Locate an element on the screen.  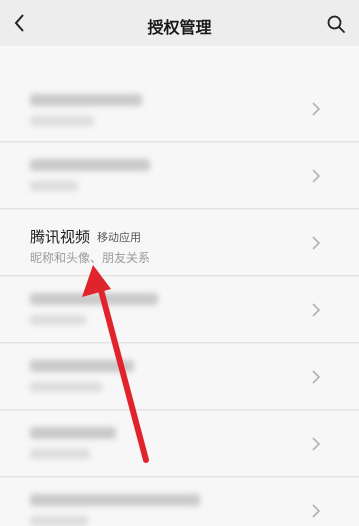
app-type-tag: 移动应用 is located at coordinates (119, 237).